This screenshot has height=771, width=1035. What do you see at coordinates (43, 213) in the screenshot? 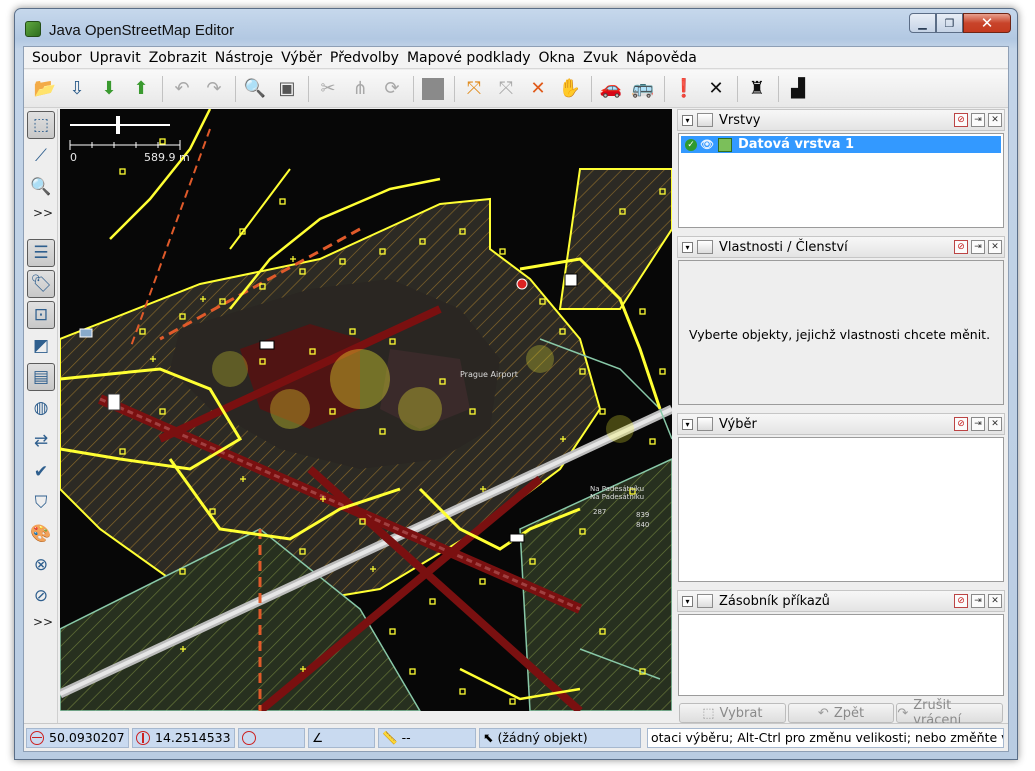
I see `more-tools-toggle: >>` at bounding box center [43, 213].